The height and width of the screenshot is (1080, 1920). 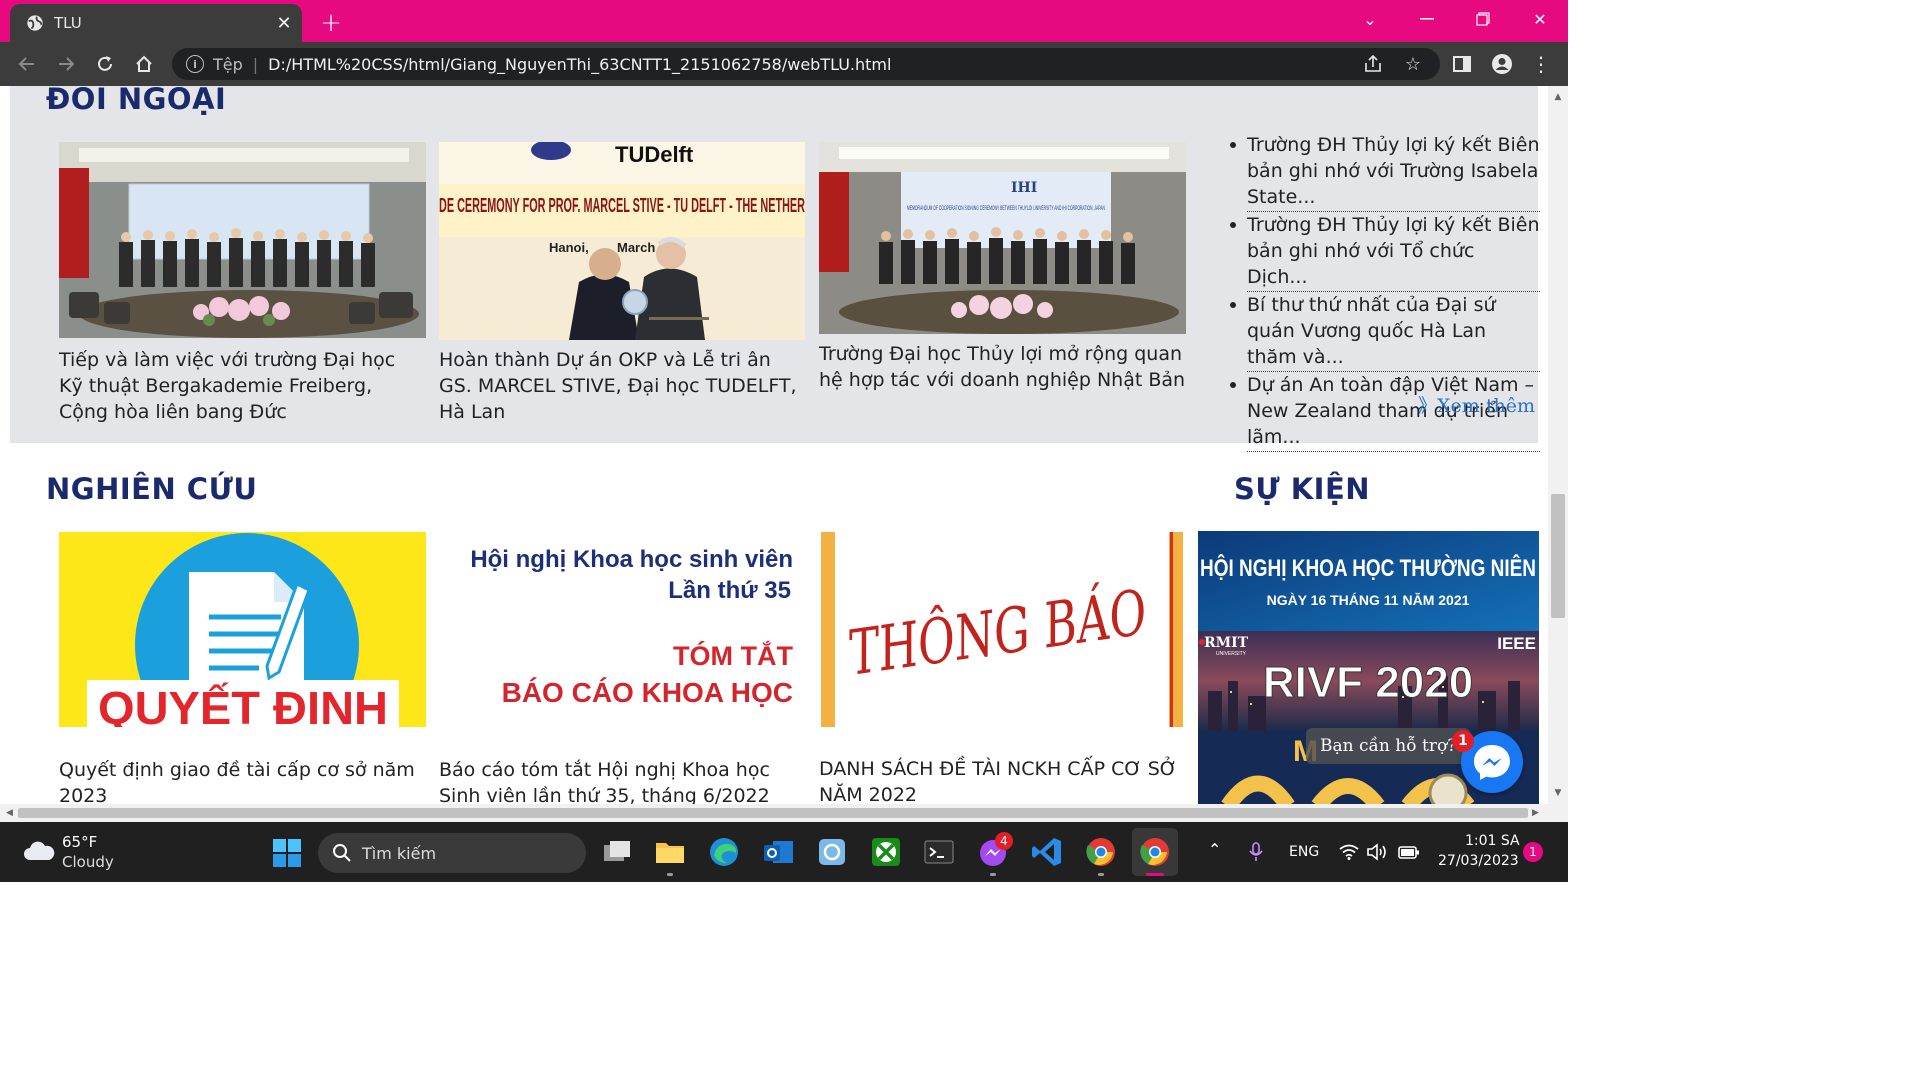 What do you see at coordinates (1462, 64) in the screenshot?
I see `side-panel-icon` at bounding box center [1462, 64].